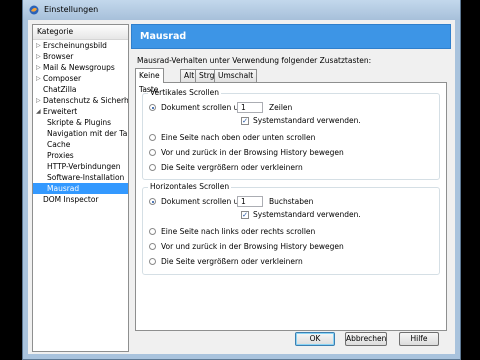 The height and width of the screenshot is (360, 480). What do you see at coordinates (86, 177) in the screenshot?
I see `sidebar-item-label: Software-Installation` at bounding box center [86, 177].